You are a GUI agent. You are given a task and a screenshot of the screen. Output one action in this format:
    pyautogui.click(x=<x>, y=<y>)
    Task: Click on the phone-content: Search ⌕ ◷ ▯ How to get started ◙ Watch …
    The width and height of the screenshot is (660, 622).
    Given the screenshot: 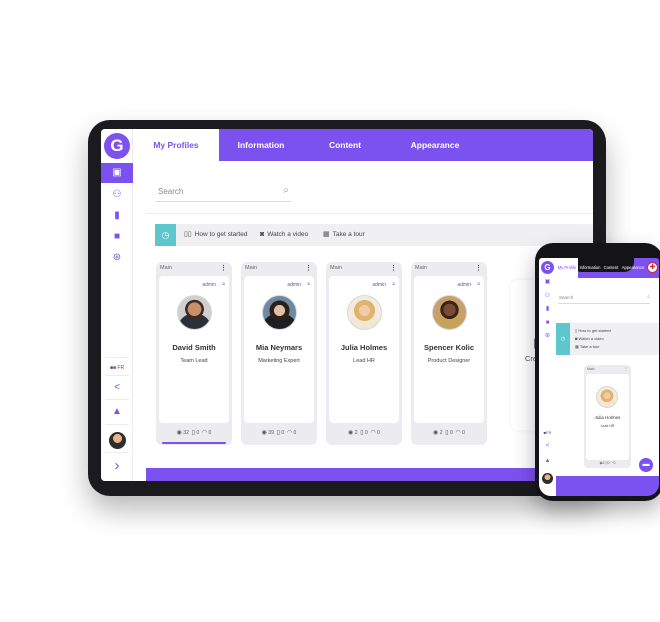 What is the action you would take?
    pyautogui.click(x=607, y=377)
    